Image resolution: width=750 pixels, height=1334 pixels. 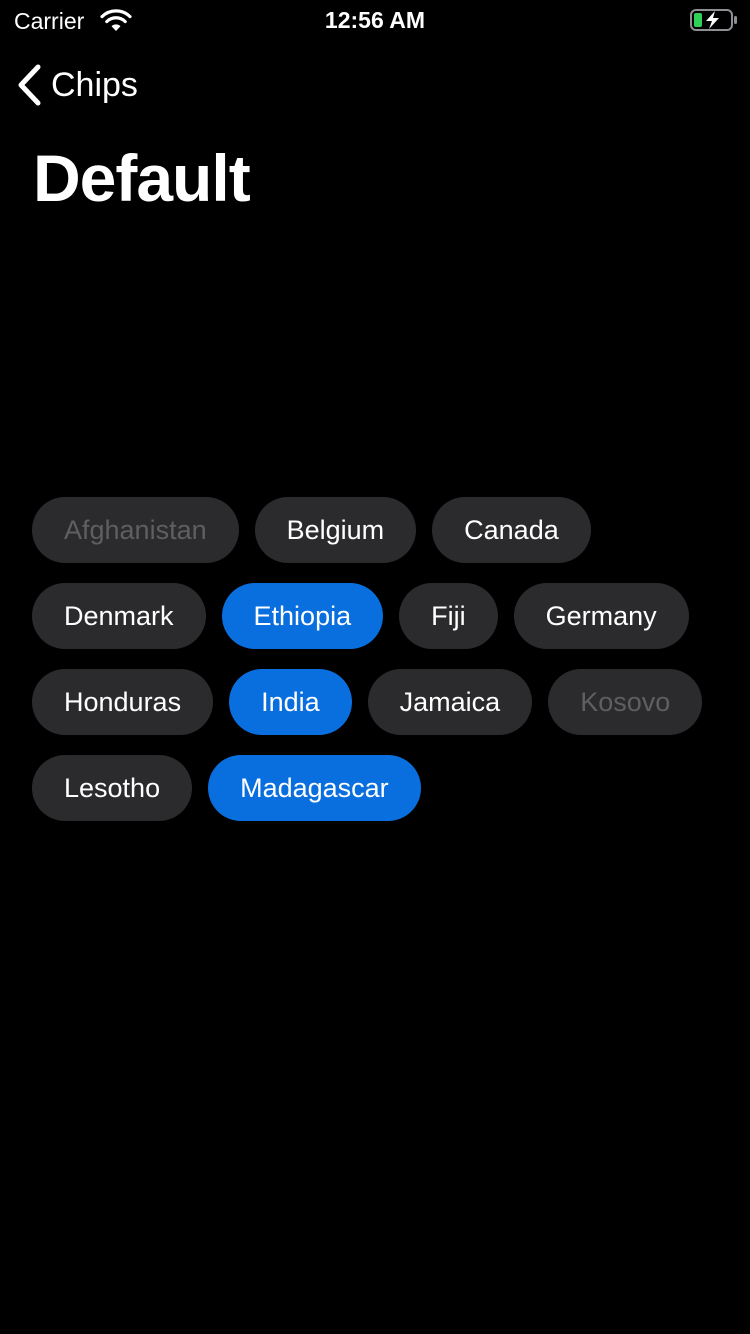 I want to click on back-button-label: Chips, so click(x=94, y=84).